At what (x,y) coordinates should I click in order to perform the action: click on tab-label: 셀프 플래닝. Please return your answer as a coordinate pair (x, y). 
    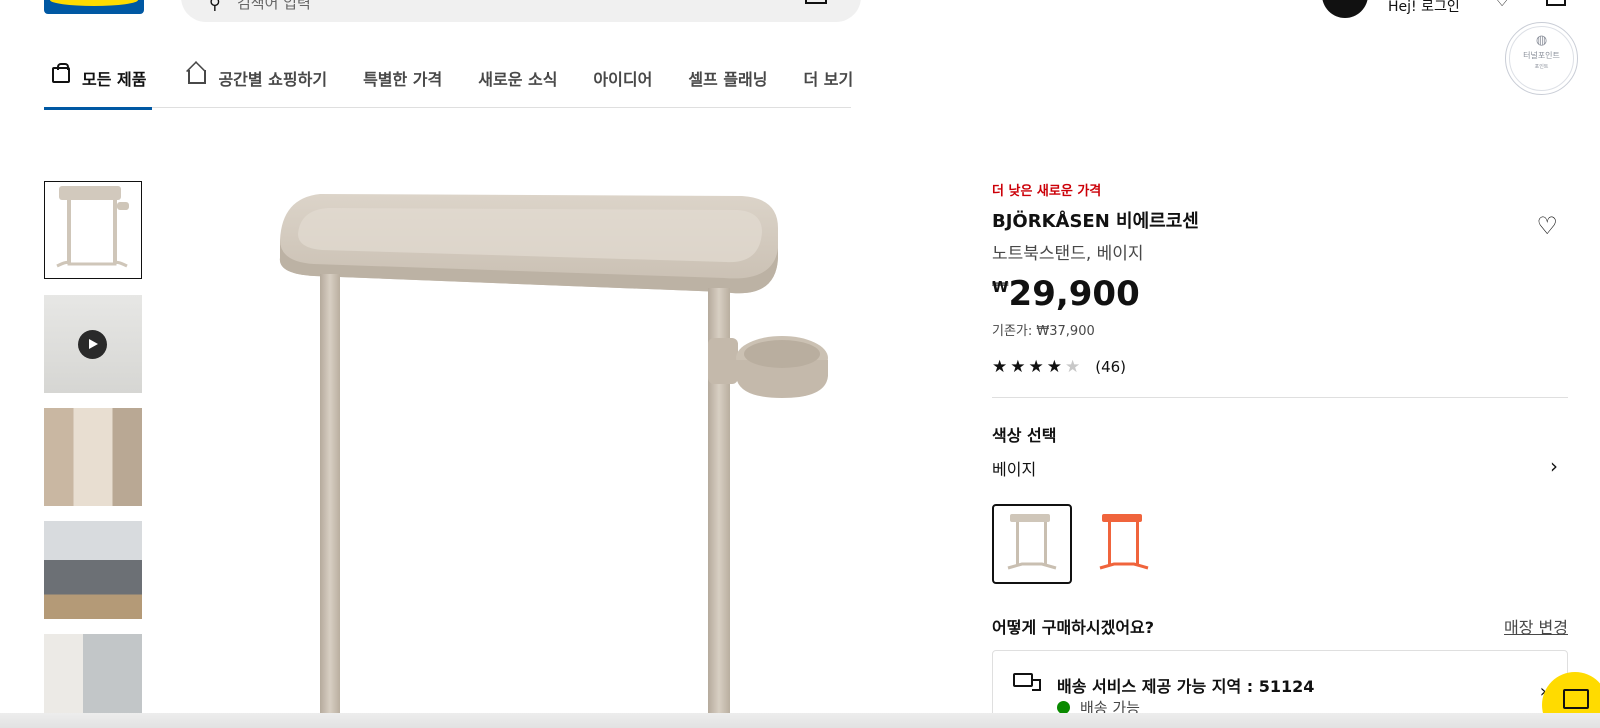
    Looking at the image, I should click on (728, 79).